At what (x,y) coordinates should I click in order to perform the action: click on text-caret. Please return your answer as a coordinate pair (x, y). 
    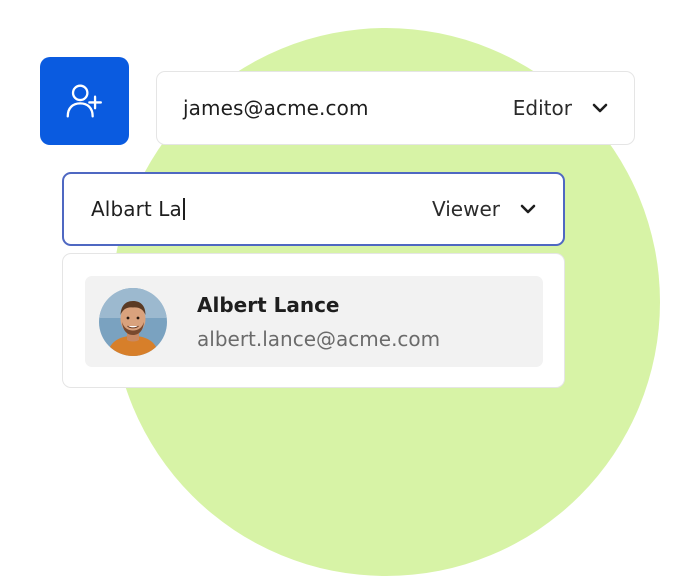
    Looking at the image, I should click on (183, 209).